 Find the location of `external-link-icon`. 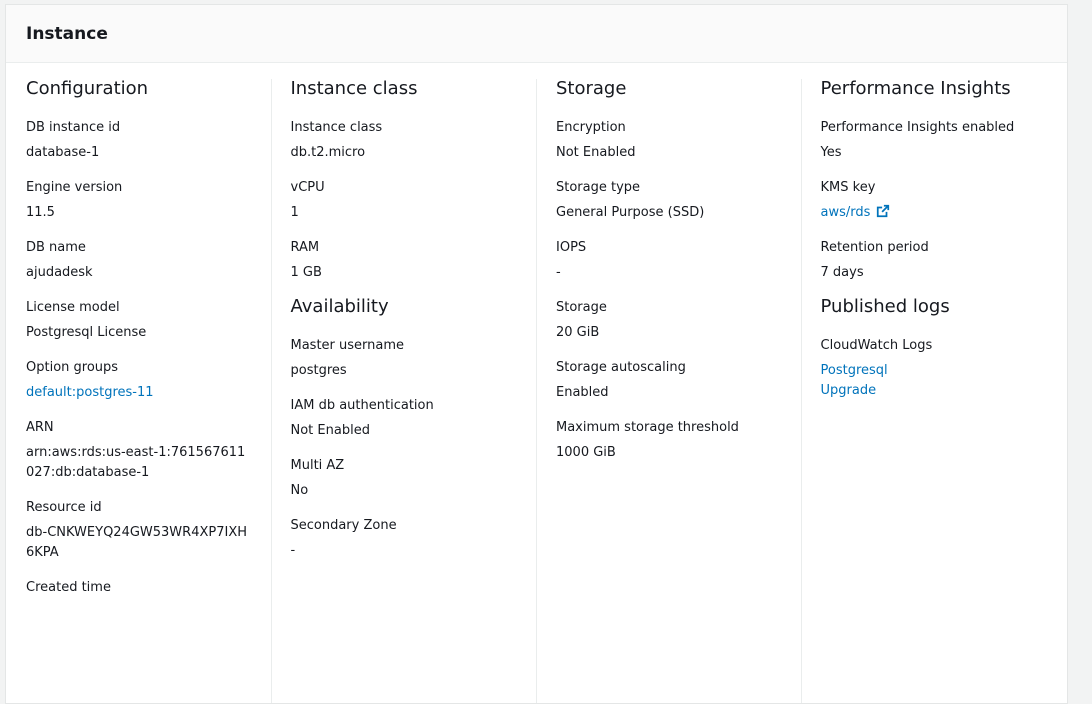

external-link-icon is located at coordinates (883, 211).